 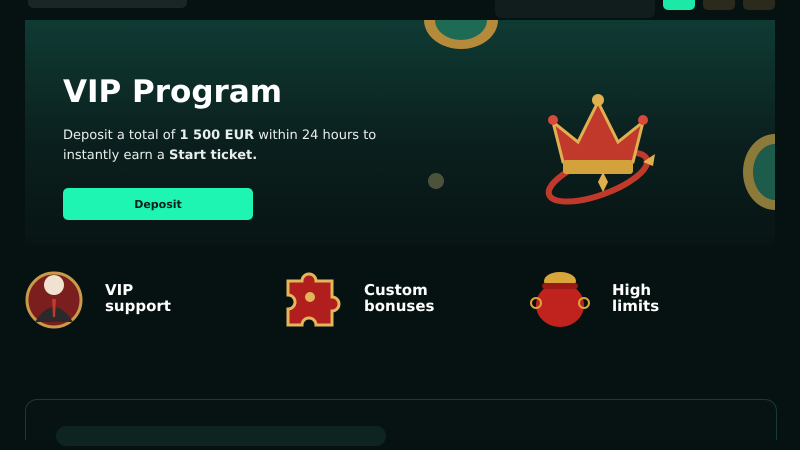 I want to click on feature-label: High limits, so click(x=636, y=298).